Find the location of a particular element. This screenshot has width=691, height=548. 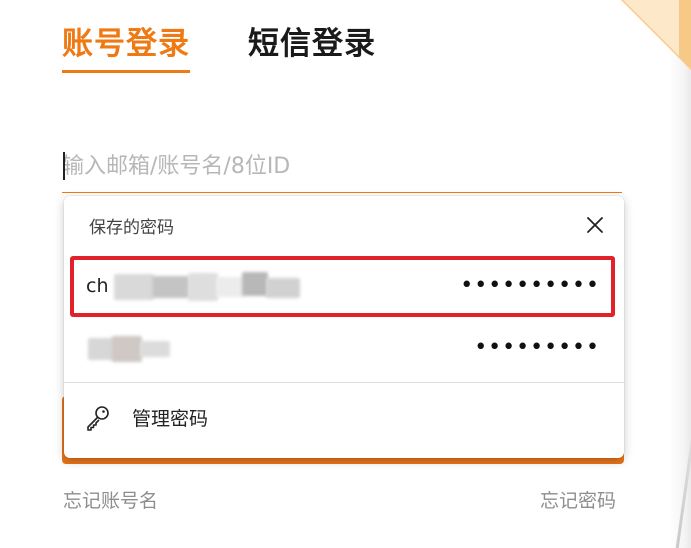

account-input is located at coordinates (342, 166).